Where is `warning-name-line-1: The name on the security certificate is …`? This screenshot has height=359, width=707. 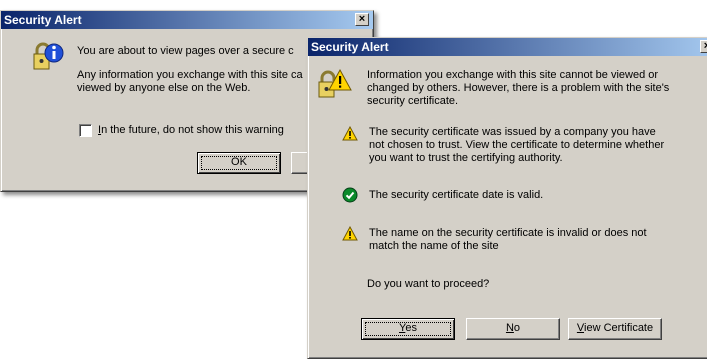 warning-name-line-1: The name on the security certificate is … is located at coordinates (508, 233).